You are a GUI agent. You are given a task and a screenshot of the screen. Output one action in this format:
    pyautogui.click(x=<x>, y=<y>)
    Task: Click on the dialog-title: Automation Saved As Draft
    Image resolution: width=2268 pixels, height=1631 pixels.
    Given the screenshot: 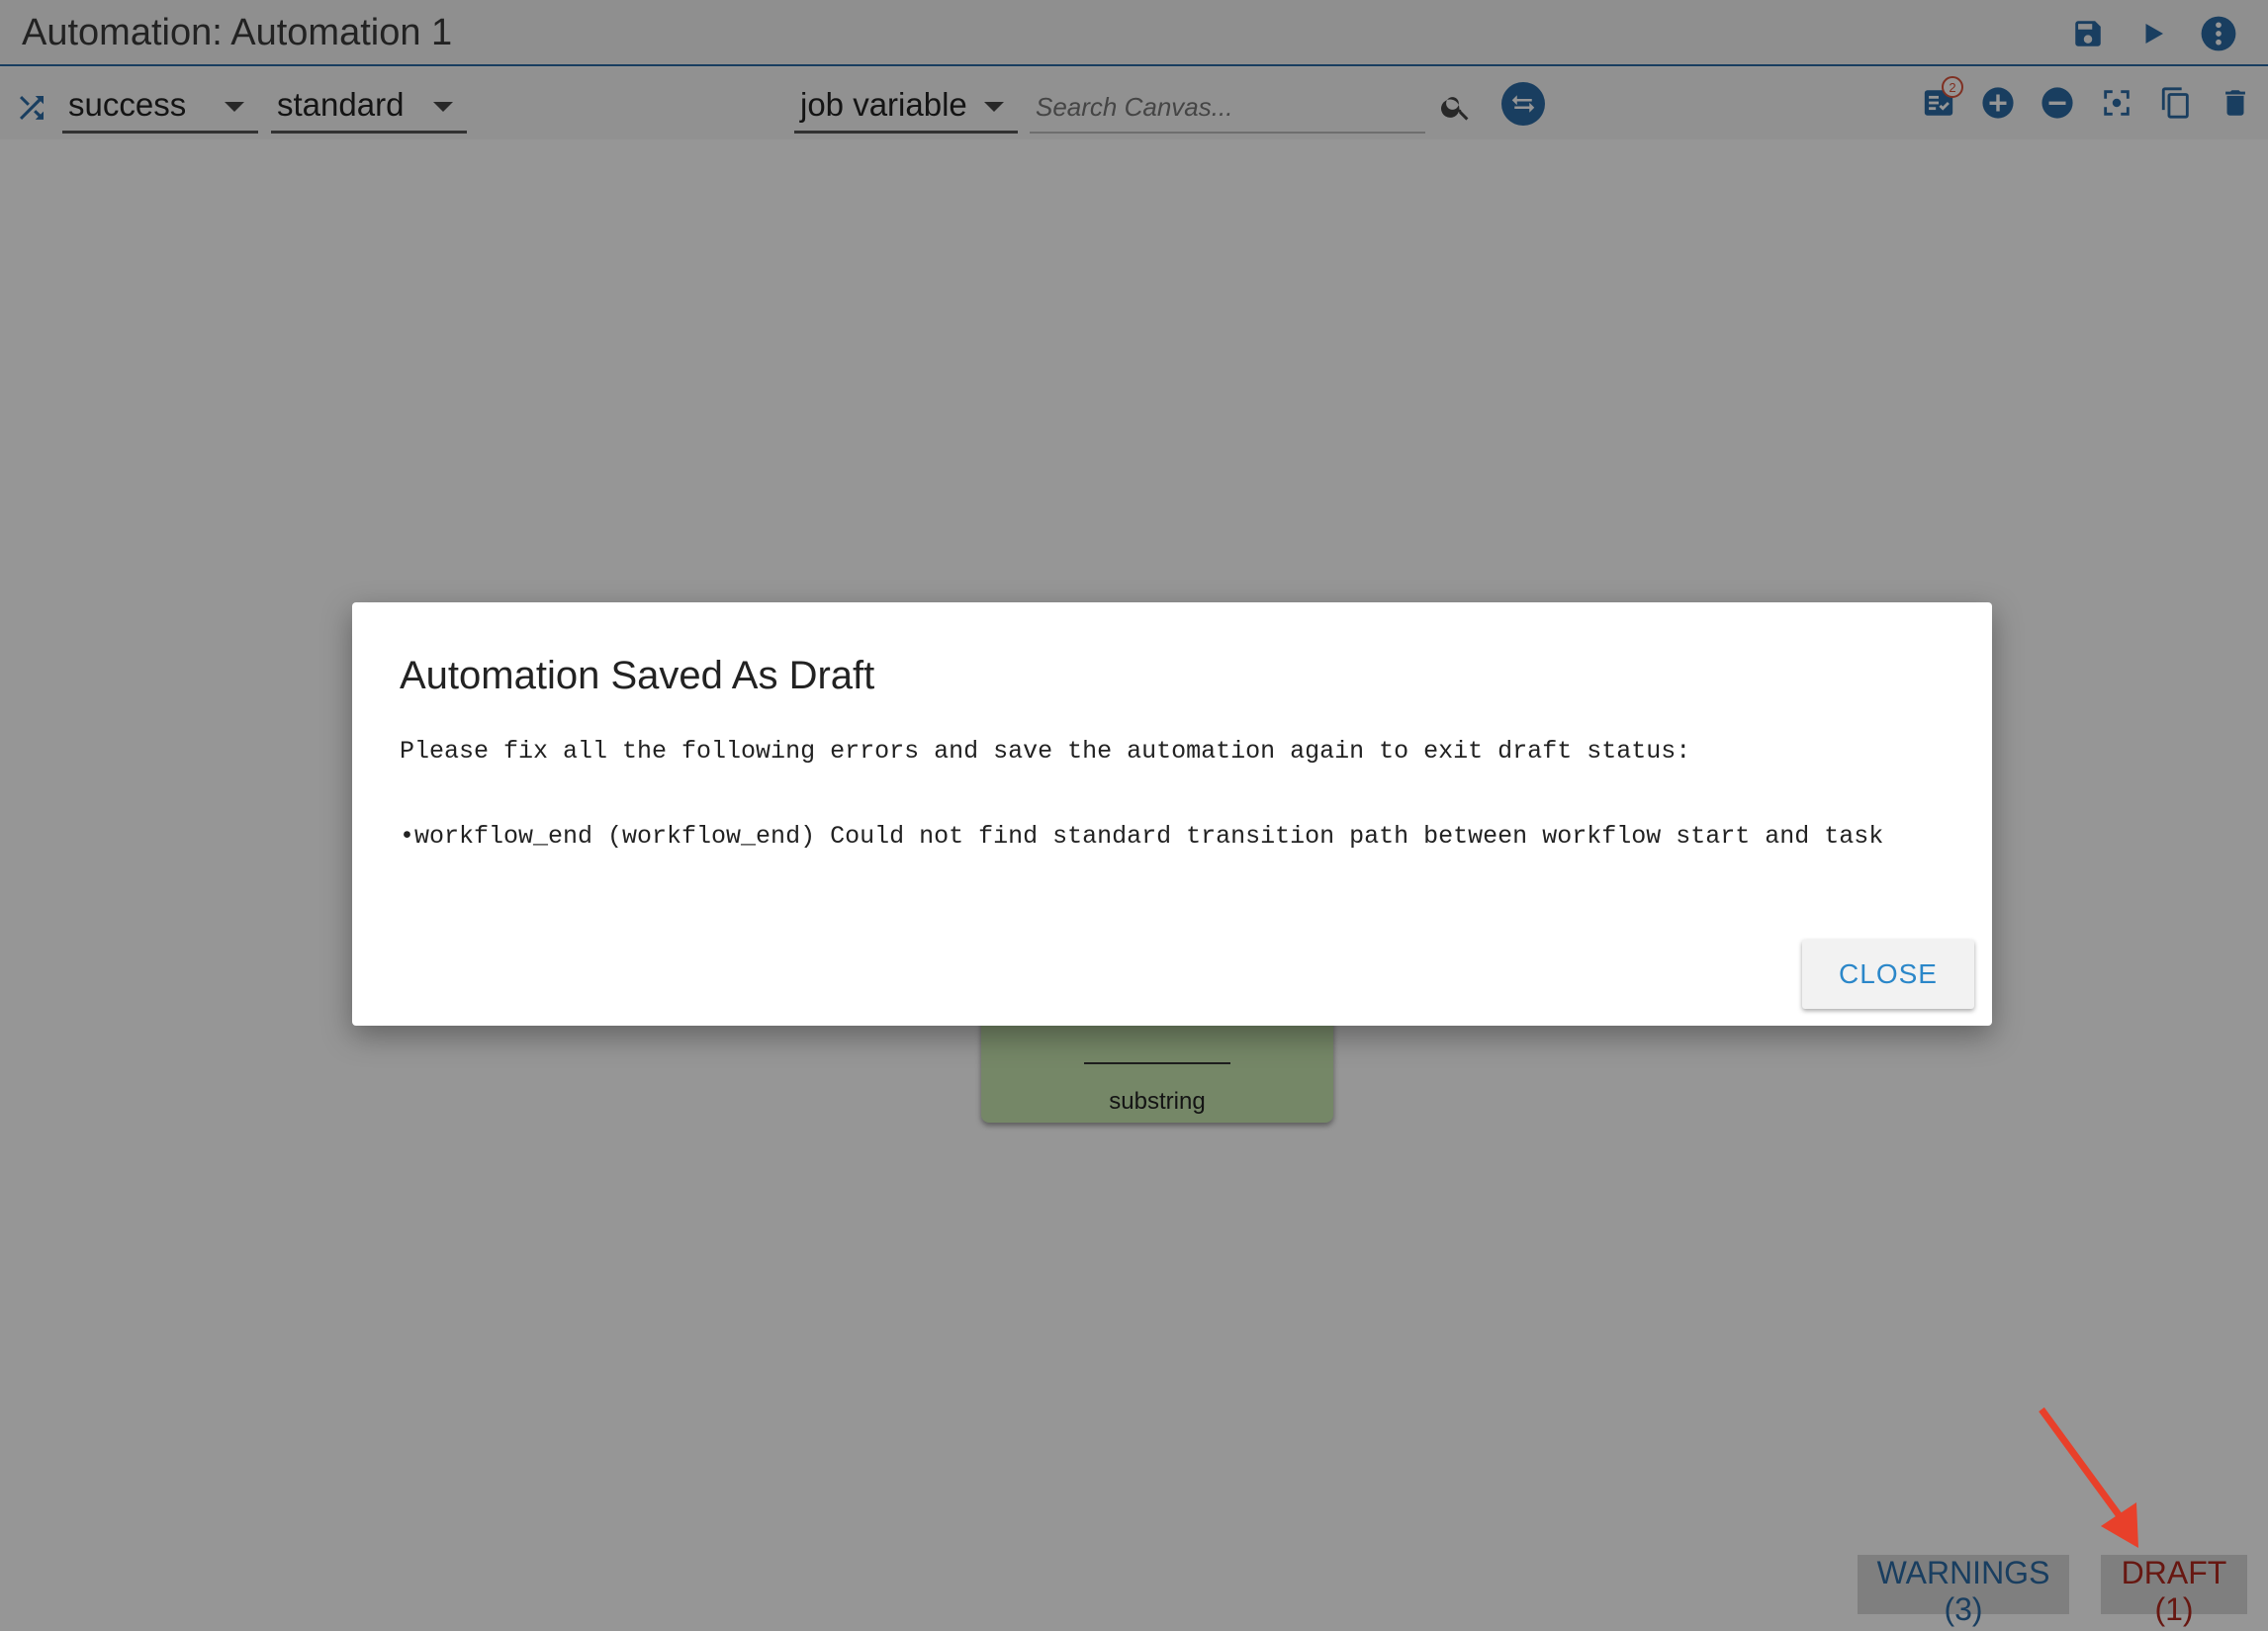 What is the action you would take?
    pyautogui.click(x=637, y=676)
    